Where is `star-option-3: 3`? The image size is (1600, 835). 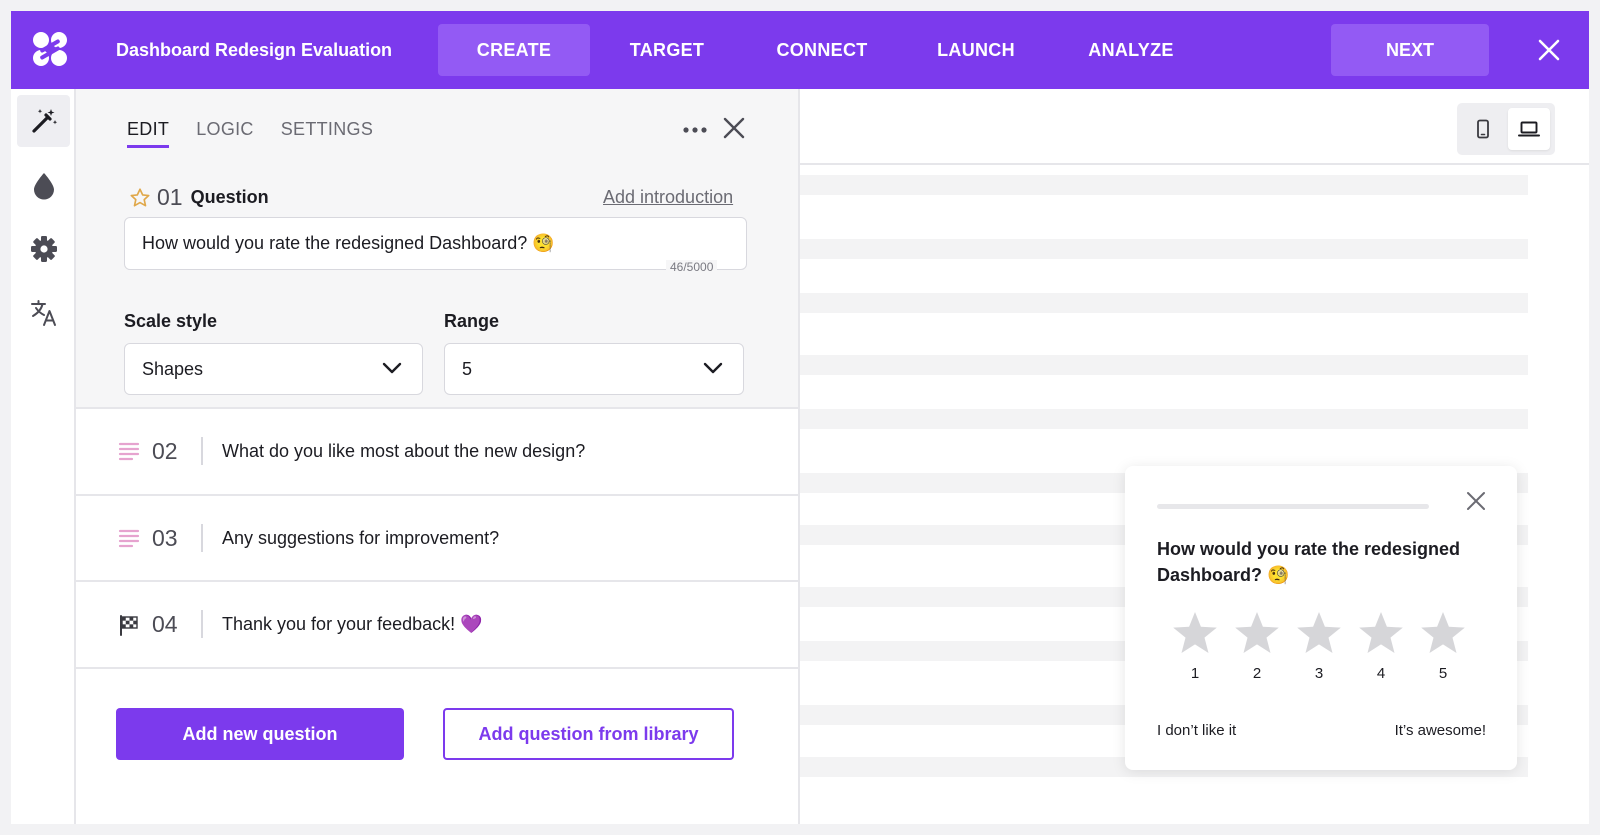 star-option-3: 3 is located at coordinates (1319, 646).